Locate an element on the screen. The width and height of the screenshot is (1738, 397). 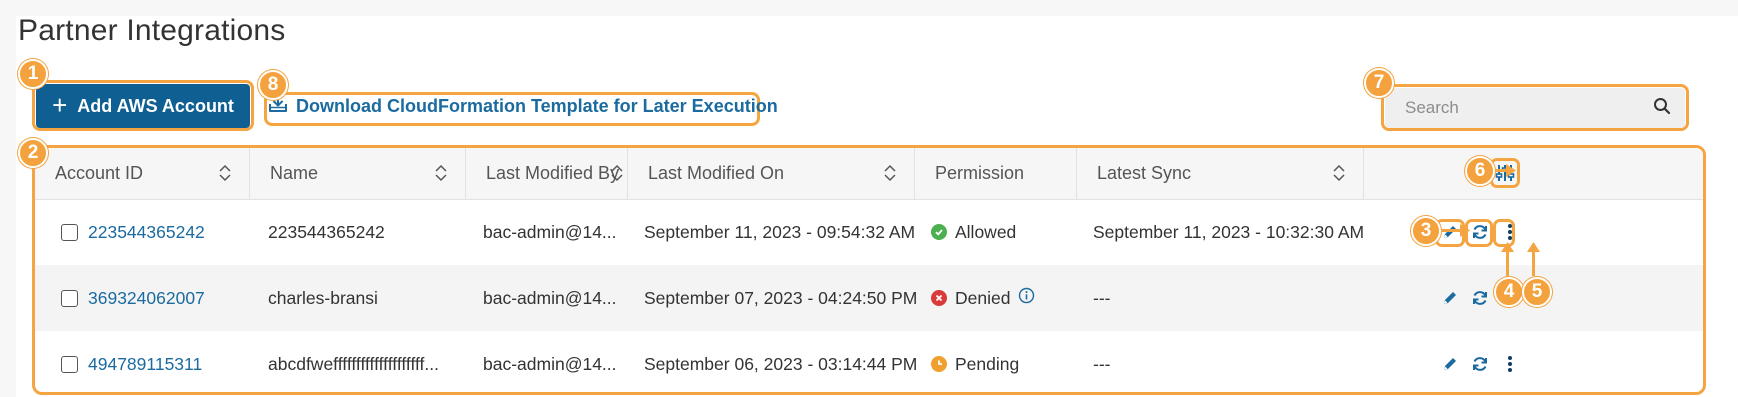
column-header-last-modified-on: Last Modified On is located at coordinates (771, 173).